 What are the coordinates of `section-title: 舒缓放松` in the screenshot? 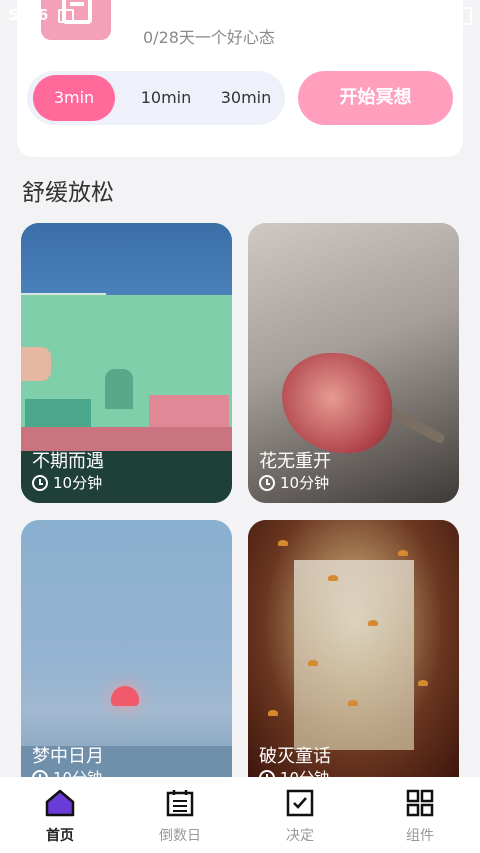 It's located at (68, 193).